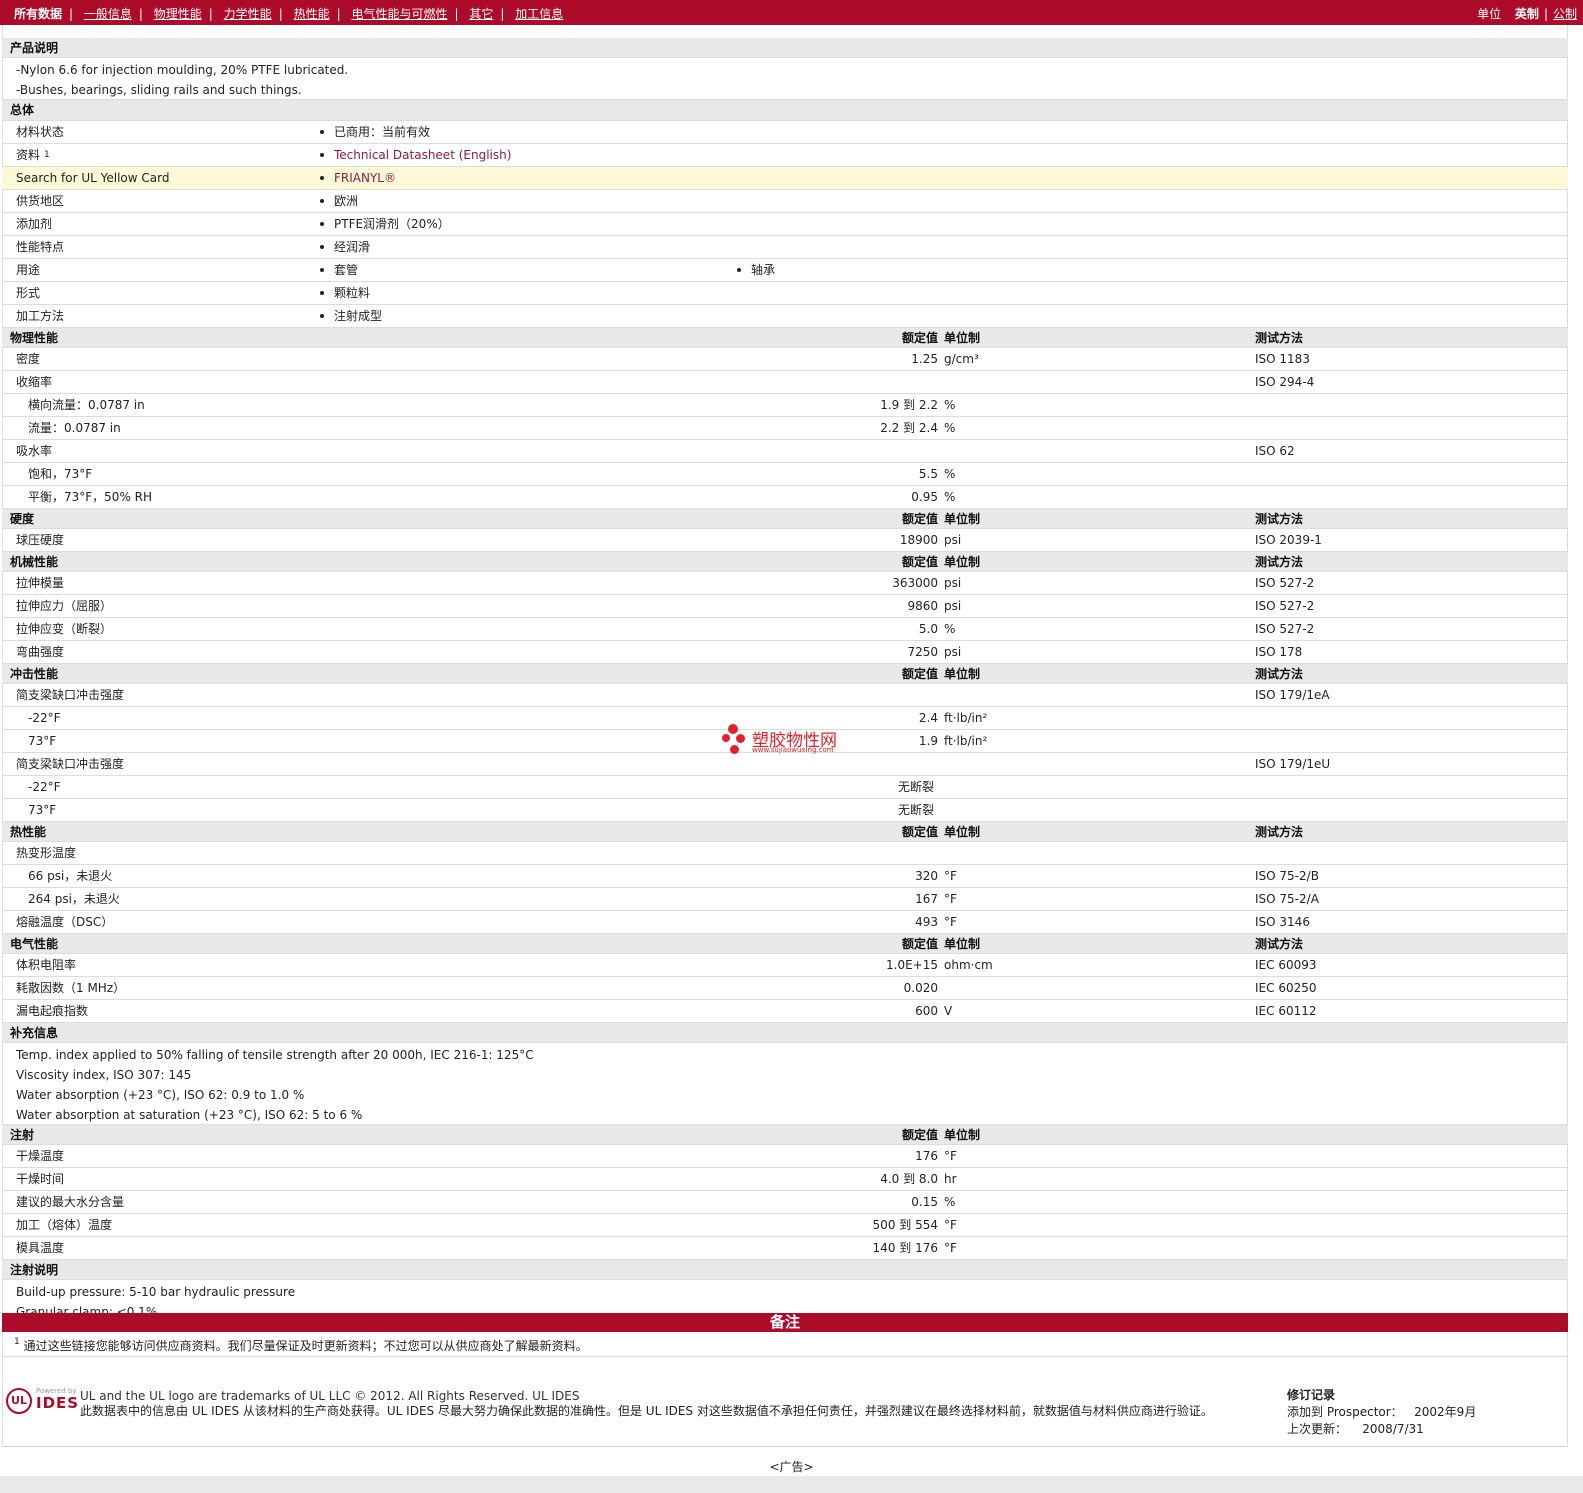 This screenshot has width=1583, height=1493. What do you see at coordinates (785, 382) in the screenshot?
I see `property-row: 收缩率 ISO 294-4` at bounding box center [785, 382].